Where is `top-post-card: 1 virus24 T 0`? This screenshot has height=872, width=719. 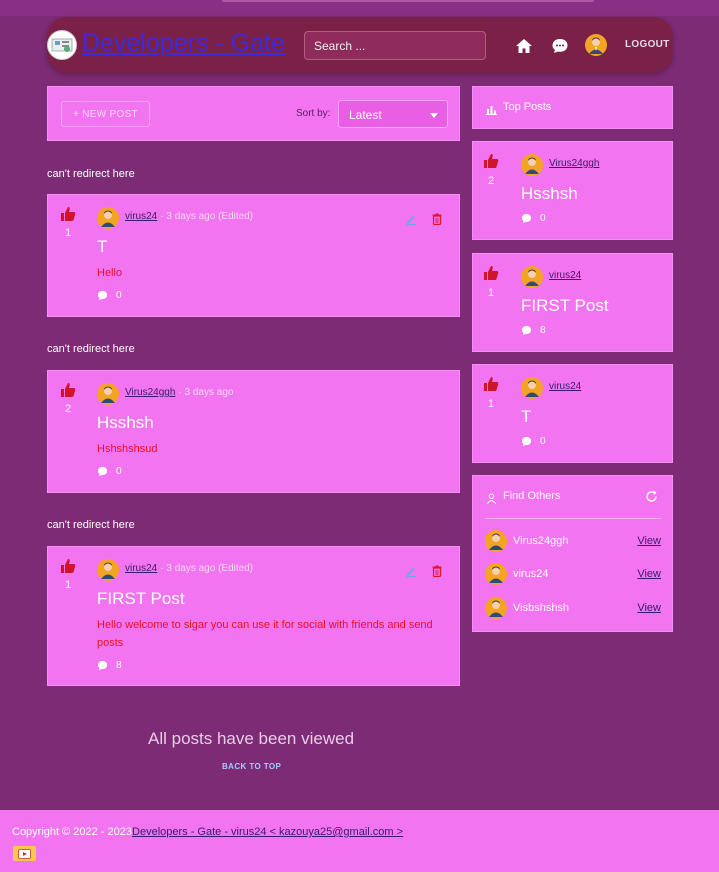
top-post-card: 1 virus24 T 0 is located at coordinates (572, 413).